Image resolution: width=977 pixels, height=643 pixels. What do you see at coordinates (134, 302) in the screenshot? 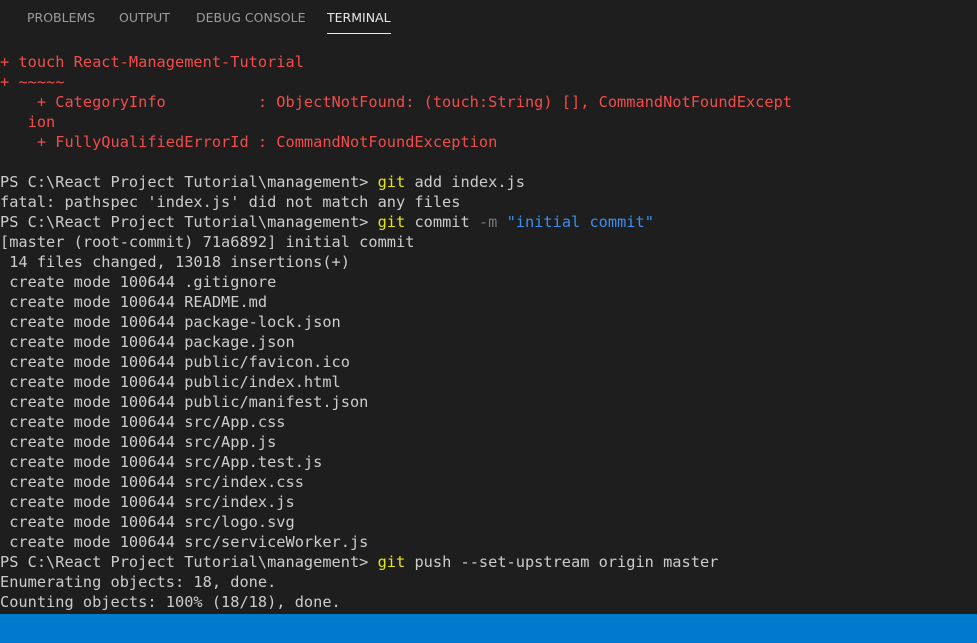
I see `output-line: create mode 100644 README.md` at bounding box center [134, 302].